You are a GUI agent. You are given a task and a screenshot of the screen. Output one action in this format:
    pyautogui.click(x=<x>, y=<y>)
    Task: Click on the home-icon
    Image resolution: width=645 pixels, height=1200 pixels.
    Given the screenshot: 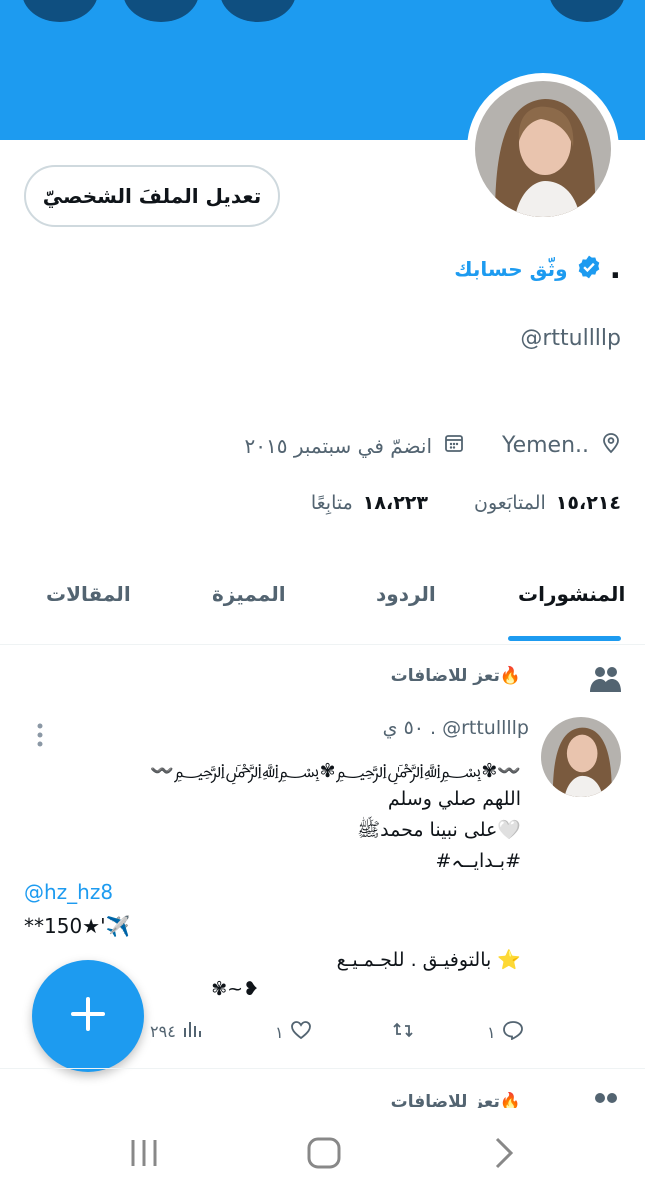 What is the action you would take?
    pyautogui.click(x=324, y=1155)
    